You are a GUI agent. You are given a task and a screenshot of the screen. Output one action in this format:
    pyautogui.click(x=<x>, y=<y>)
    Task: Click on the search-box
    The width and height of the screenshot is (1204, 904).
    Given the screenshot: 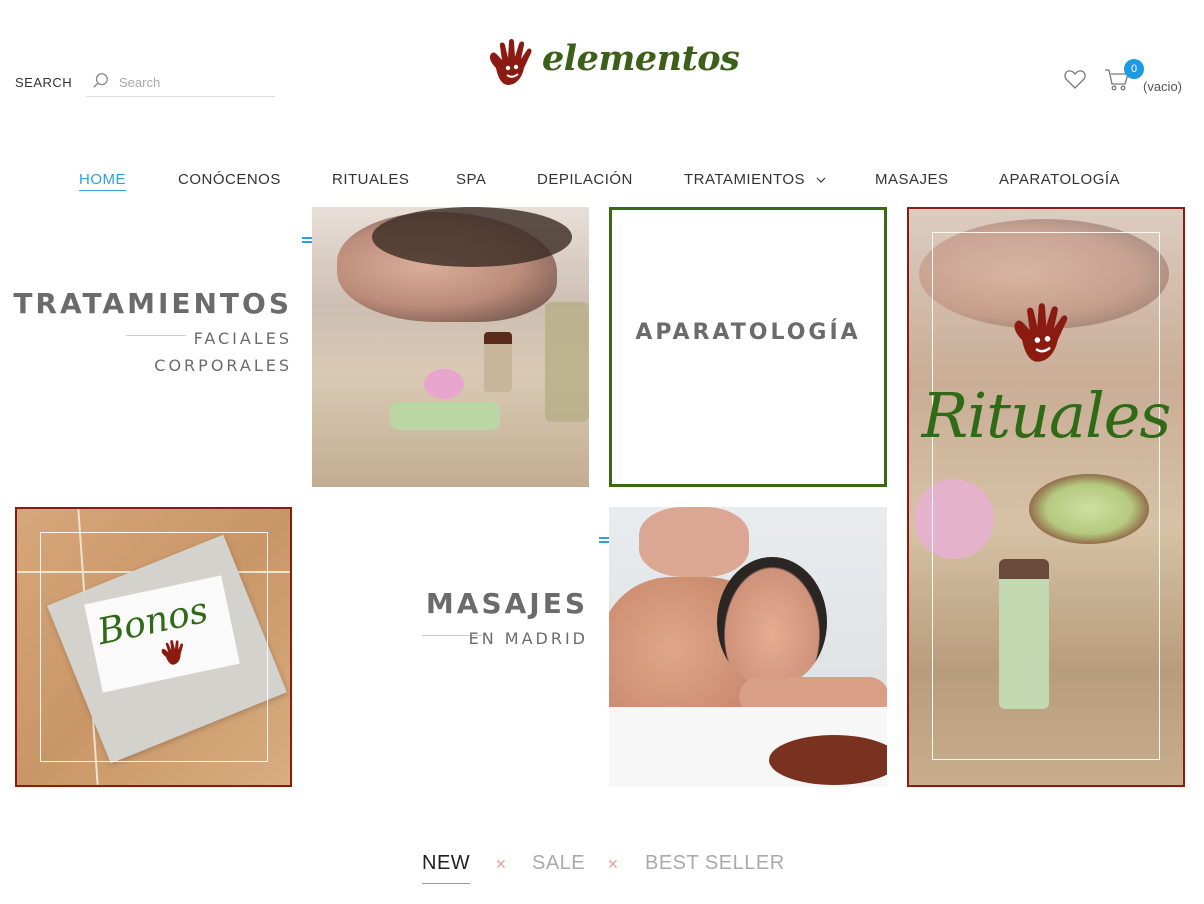 What is the action you would take?
    pyautogui.click(x=180, y=82)
    